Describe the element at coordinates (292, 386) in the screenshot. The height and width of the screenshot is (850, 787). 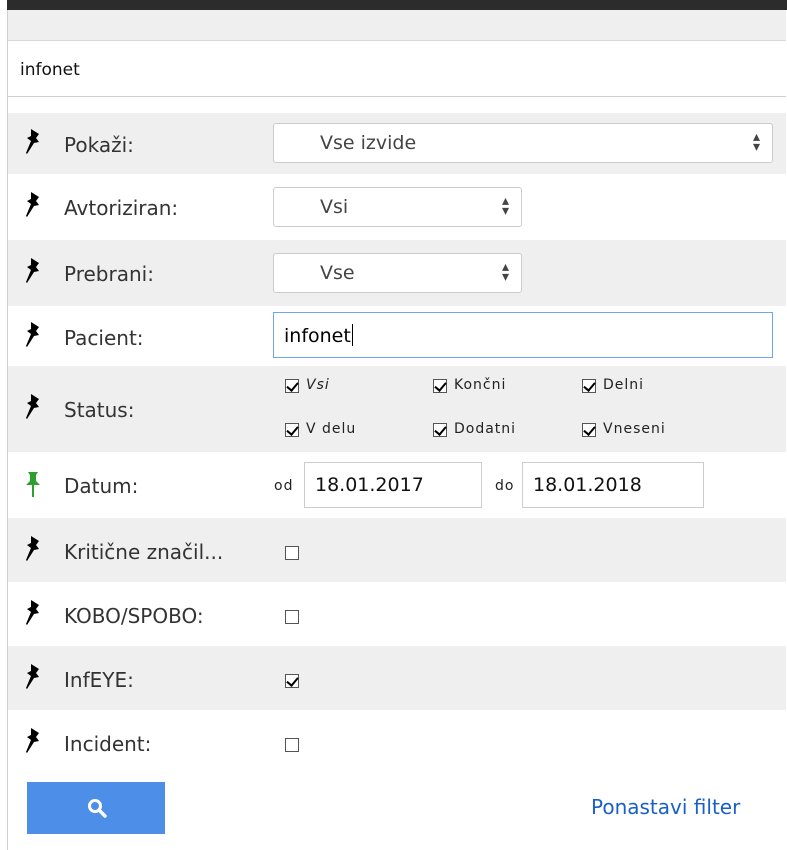
I see `status-checkbox-vsi` at that location.